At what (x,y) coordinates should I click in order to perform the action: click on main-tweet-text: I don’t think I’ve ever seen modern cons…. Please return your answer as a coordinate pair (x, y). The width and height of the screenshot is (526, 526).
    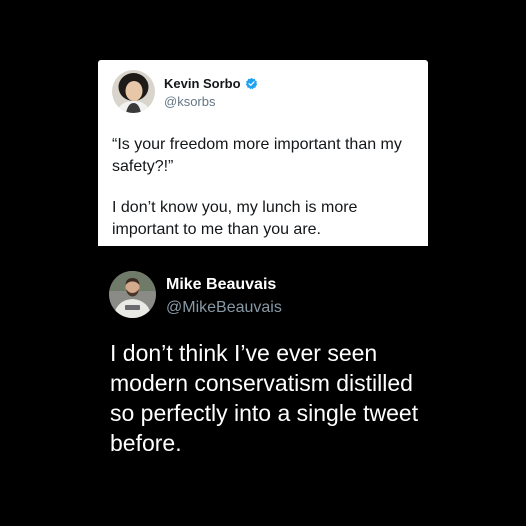
    Looking at the image, I should click on (264, 398).